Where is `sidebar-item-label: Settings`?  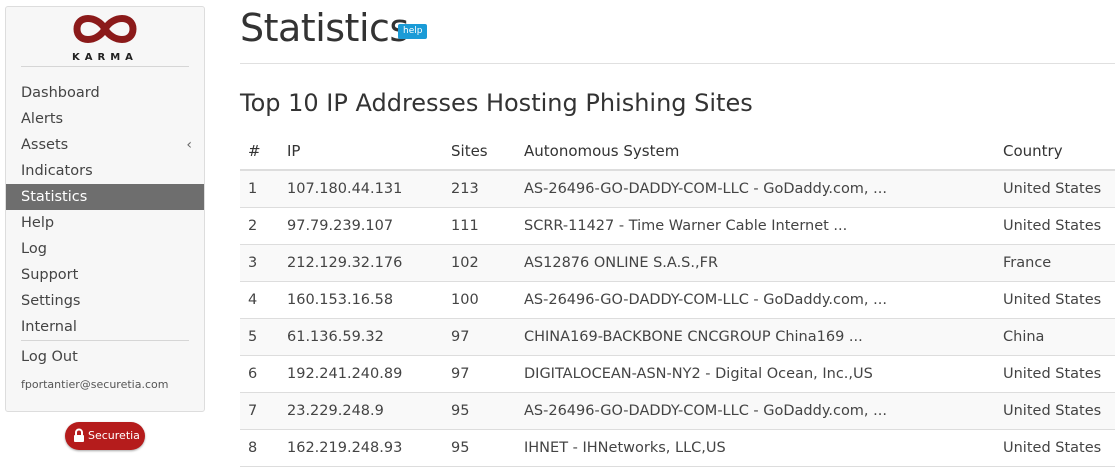
sidebar-item-label: Settings is located at coordinates (51, 301).